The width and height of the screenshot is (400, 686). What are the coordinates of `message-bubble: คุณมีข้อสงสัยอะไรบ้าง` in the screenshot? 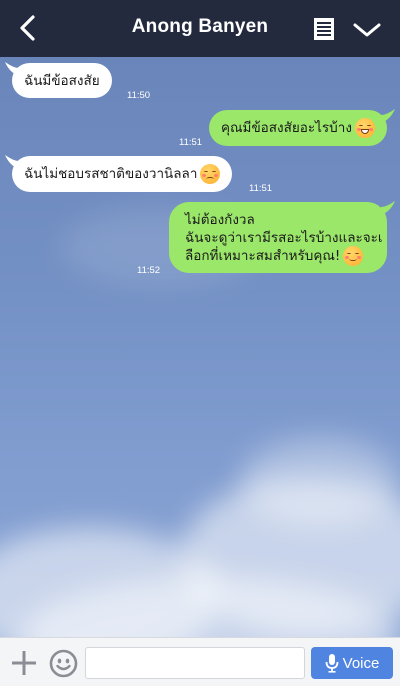 It's located at (298, 128).